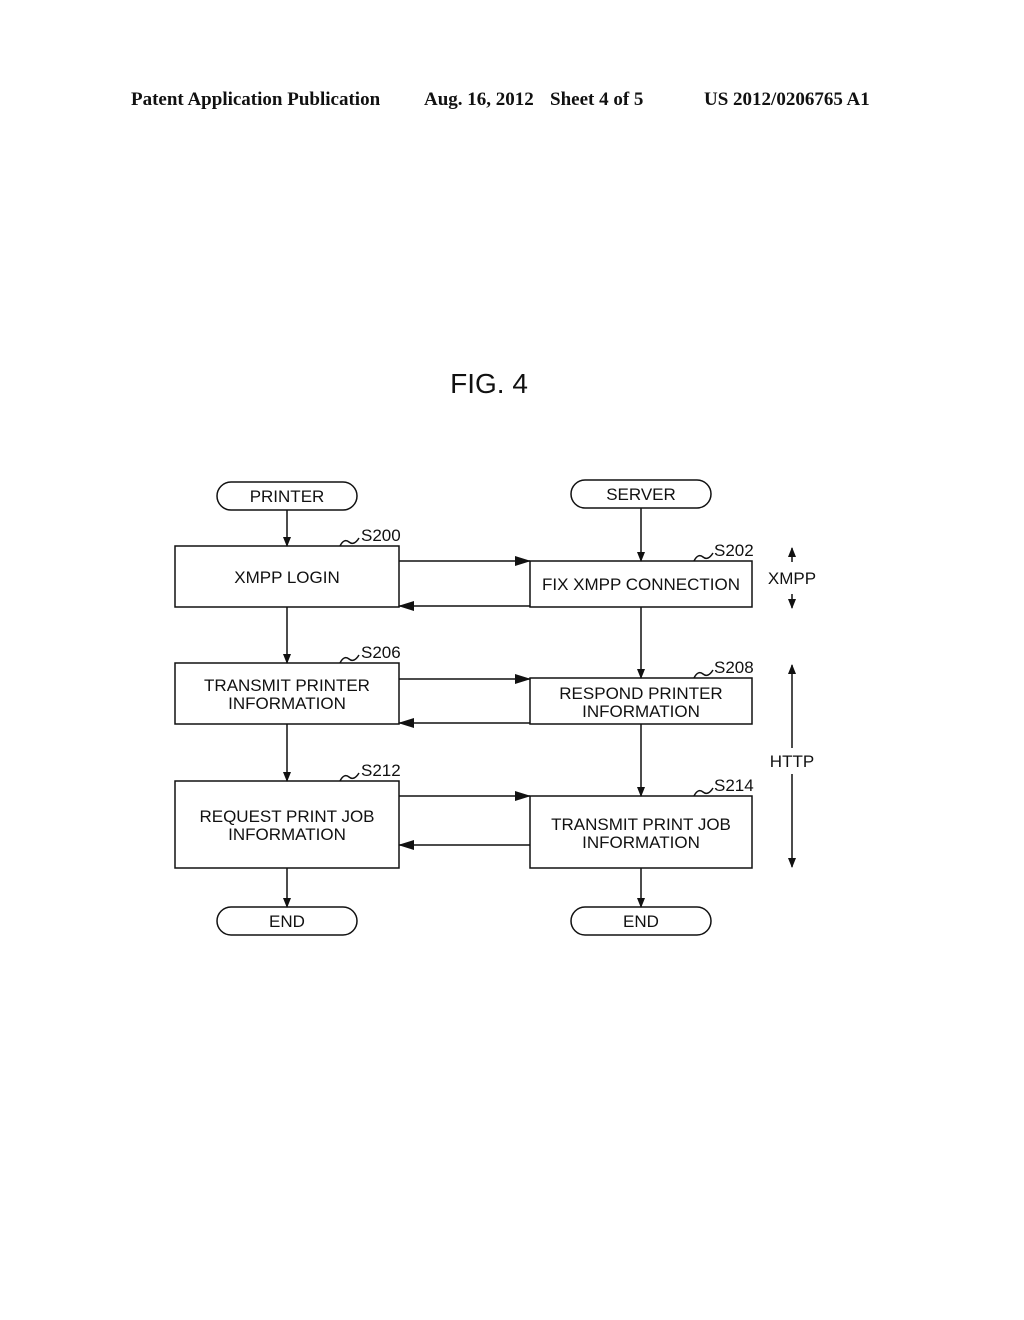  I want to click on server-end-label: END, so click(641, 921).